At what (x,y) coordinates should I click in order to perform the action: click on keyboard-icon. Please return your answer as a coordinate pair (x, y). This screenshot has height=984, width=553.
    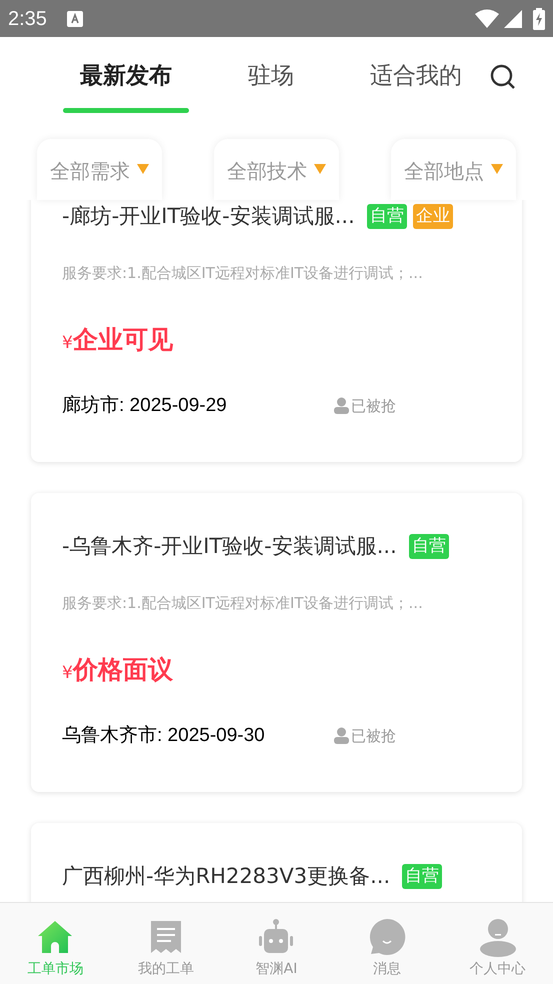
    Looking at the image, I should click on (74, 18).